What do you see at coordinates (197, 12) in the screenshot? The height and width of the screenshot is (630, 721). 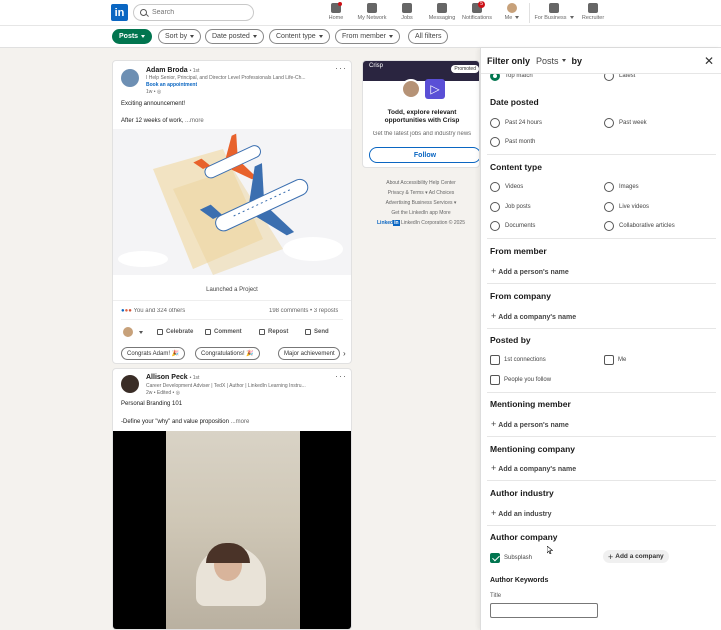 I see `search-input` at bounding box center [197, 12].